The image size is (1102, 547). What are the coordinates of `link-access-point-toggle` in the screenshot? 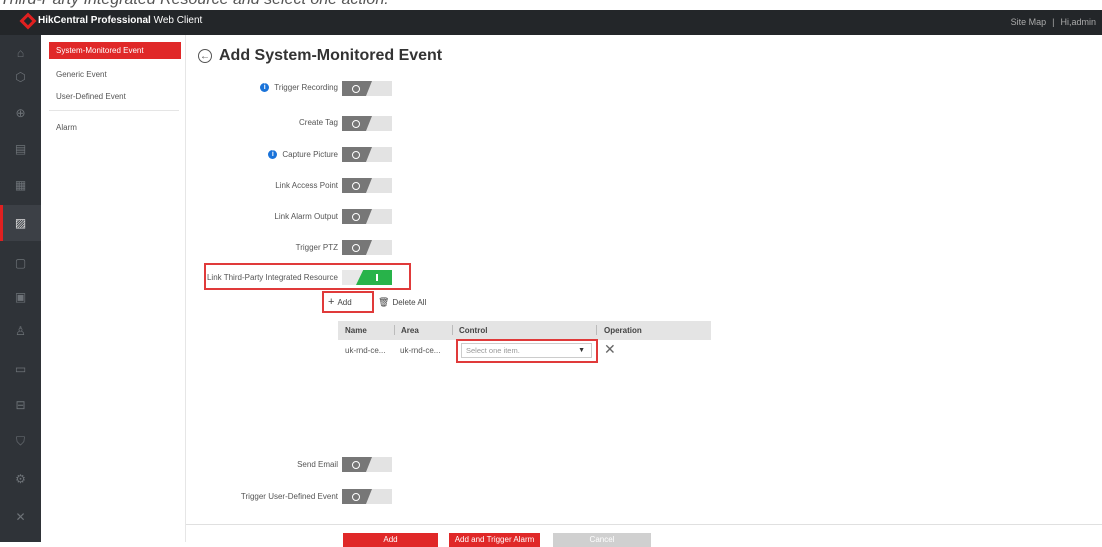 It's located at (367, 185).